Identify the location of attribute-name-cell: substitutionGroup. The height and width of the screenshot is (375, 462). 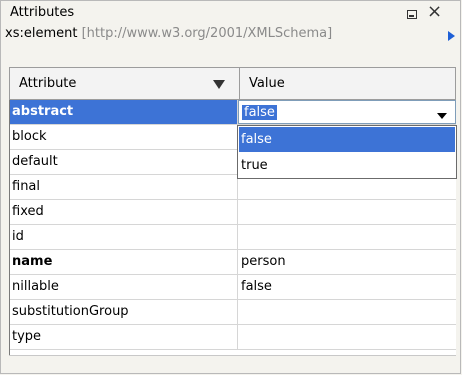
(124, 312).